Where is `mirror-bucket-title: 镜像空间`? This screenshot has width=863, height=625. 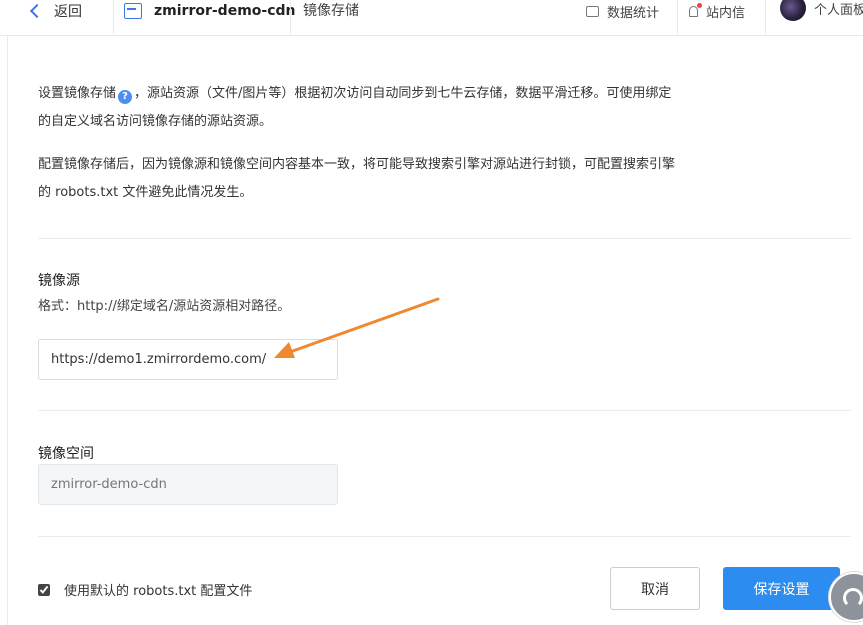 mirror-bucket-title: 镜像空间 is located at coordinates (66, 454).